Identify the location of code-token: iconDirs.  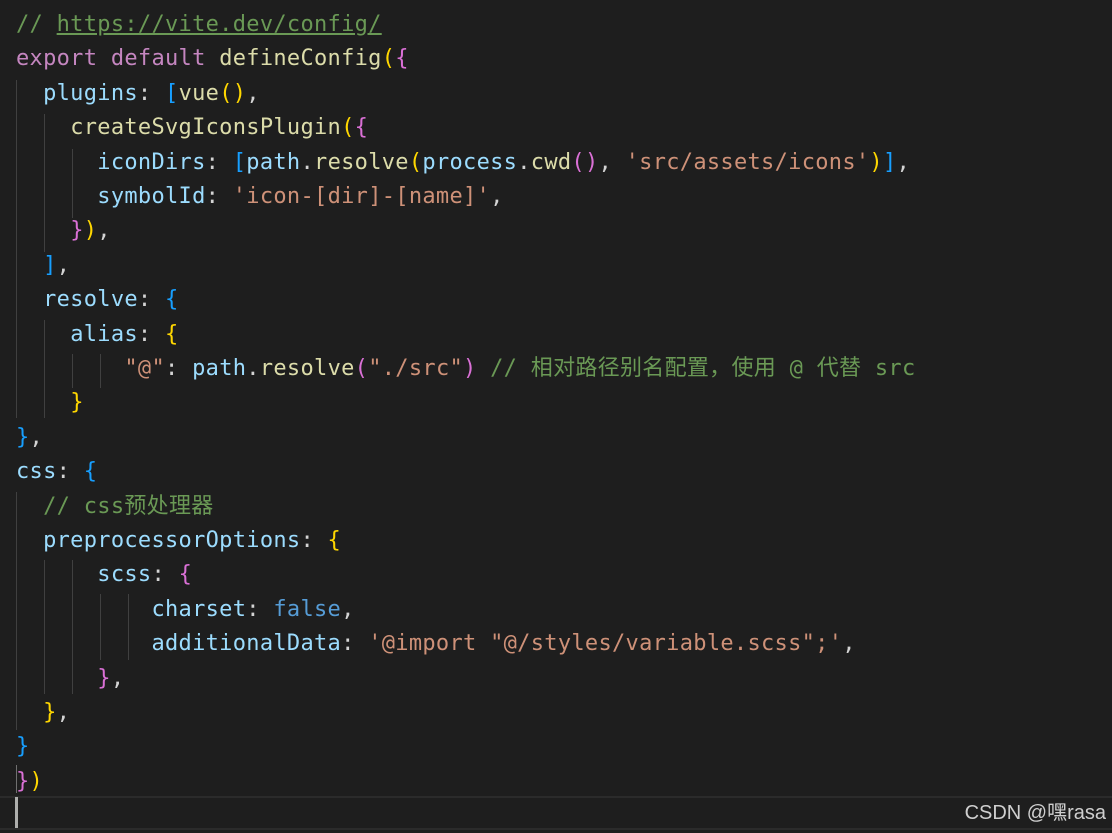
(151, 162).